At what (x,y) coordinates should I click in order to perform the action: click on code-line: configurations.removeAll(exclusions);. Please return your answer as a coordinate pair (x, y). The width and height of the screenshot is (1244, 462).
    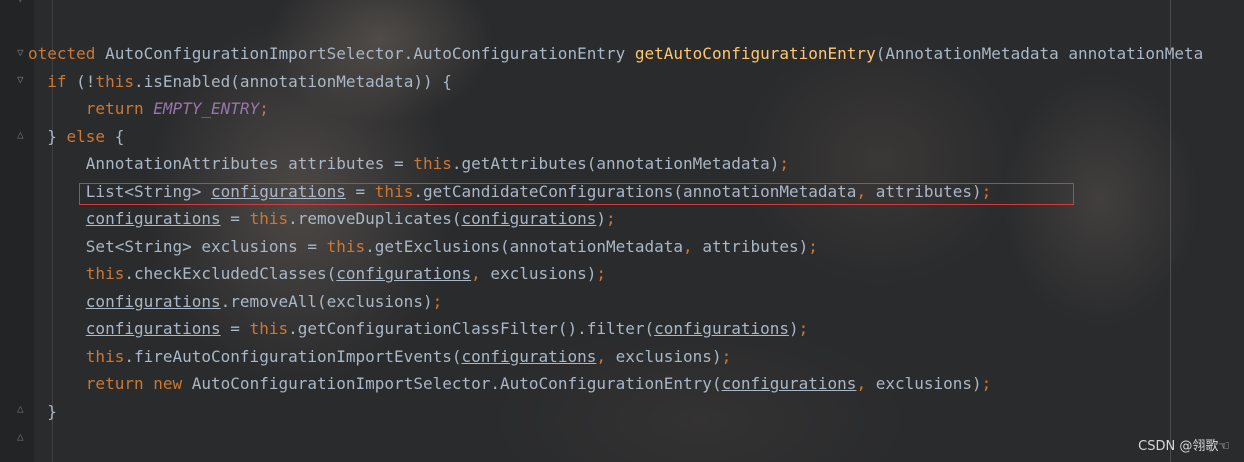
    Looking at the image, I should click on (615, 302).